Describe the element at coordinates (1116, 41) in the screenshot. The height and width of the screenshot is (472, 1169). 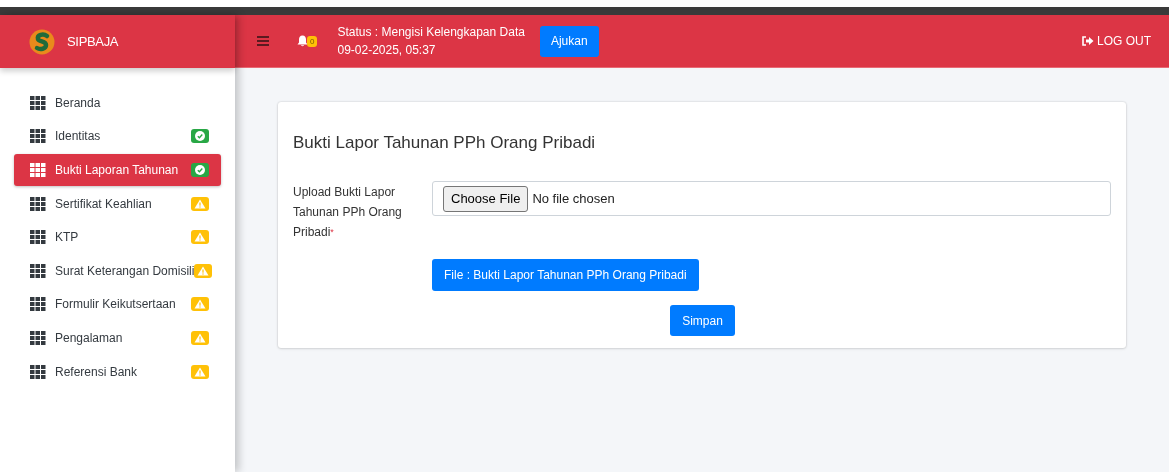
I see `logout-link: LOG OUT` at that location.